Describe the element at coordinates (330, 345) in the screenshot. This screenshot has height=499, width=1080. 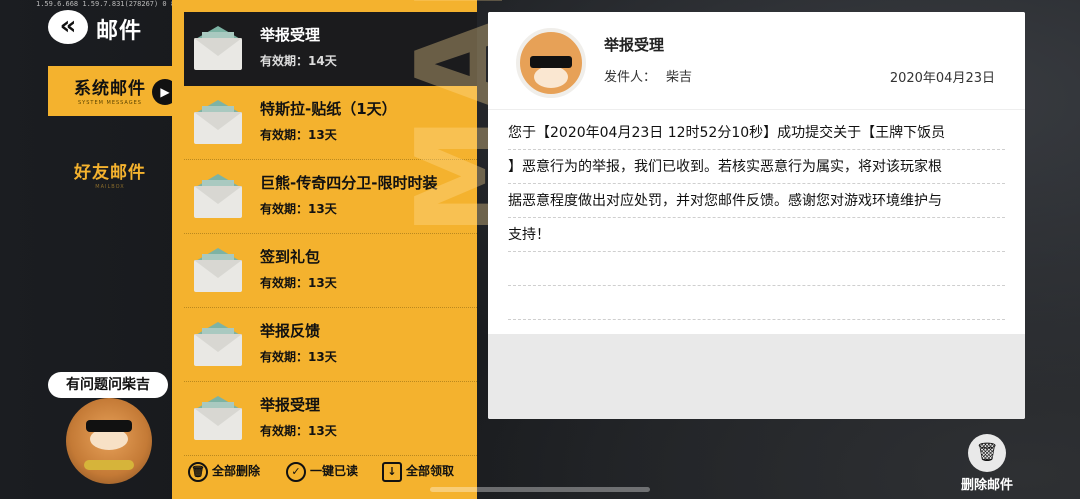
I see `mail-list-item: 举报反馈 有效期：13天` at that location.